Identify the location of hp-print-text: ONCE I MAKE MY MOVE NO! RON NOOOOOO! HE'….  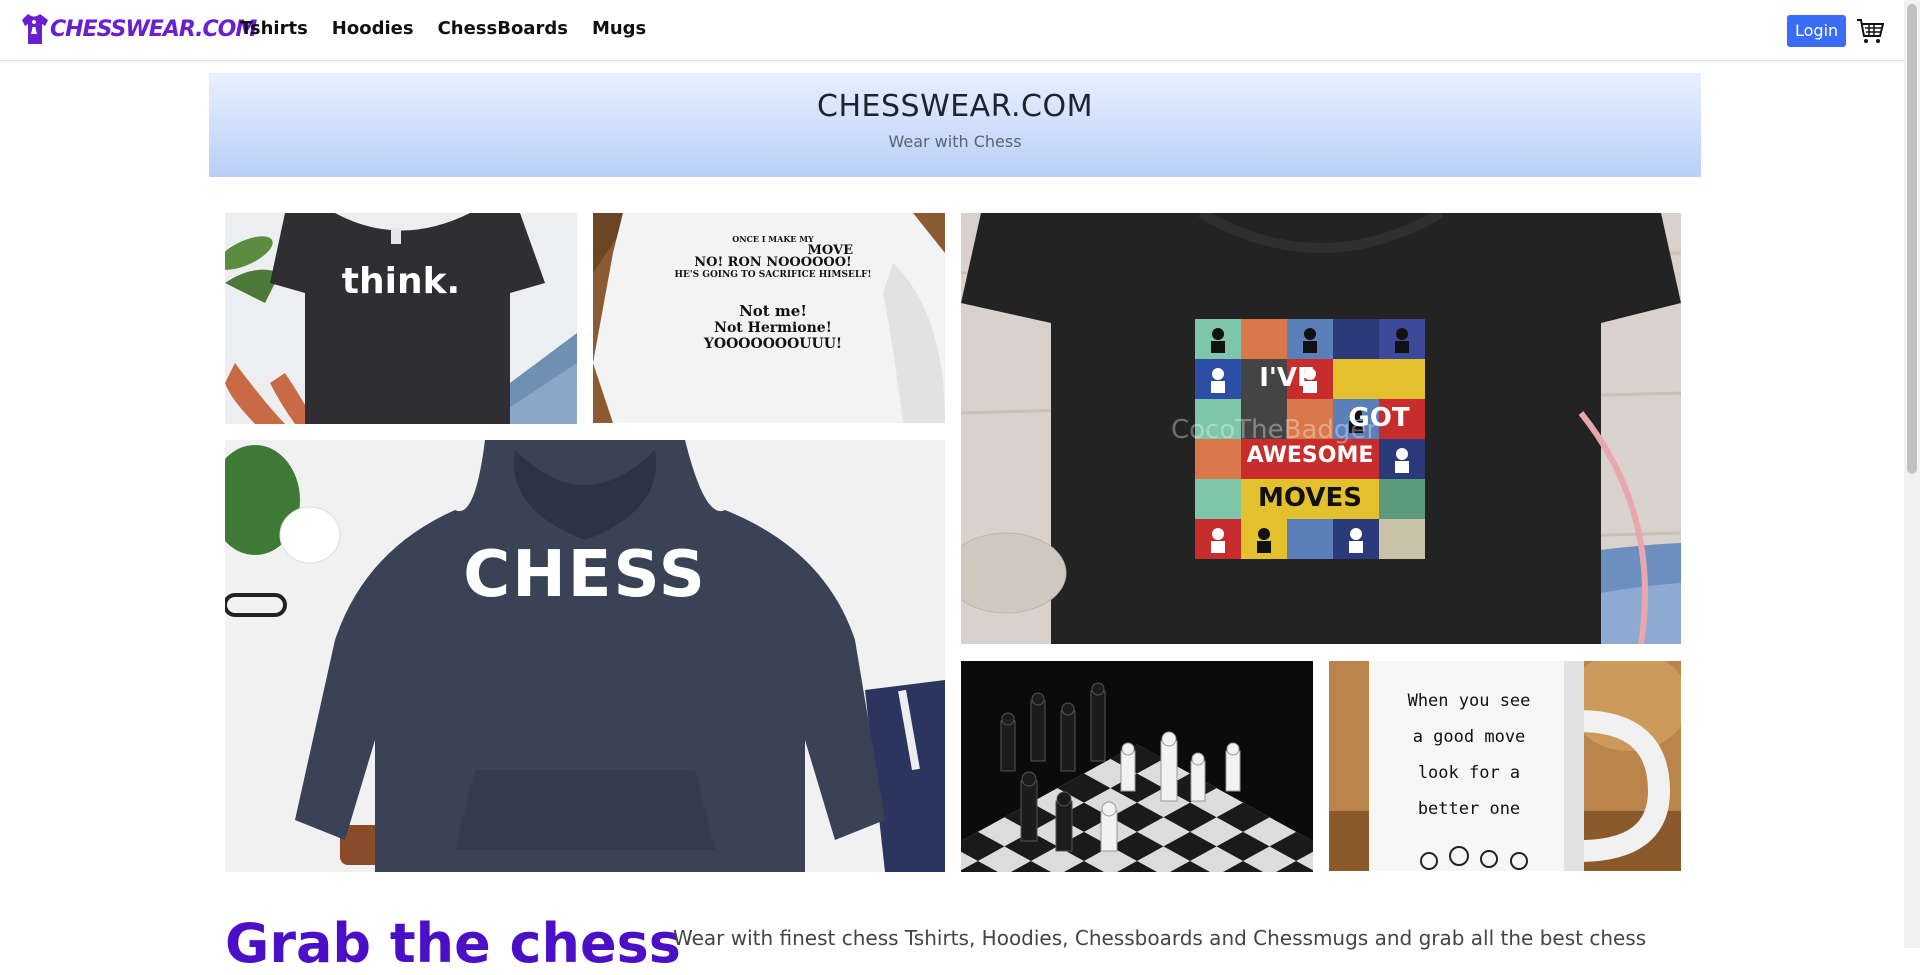
(773, 292).